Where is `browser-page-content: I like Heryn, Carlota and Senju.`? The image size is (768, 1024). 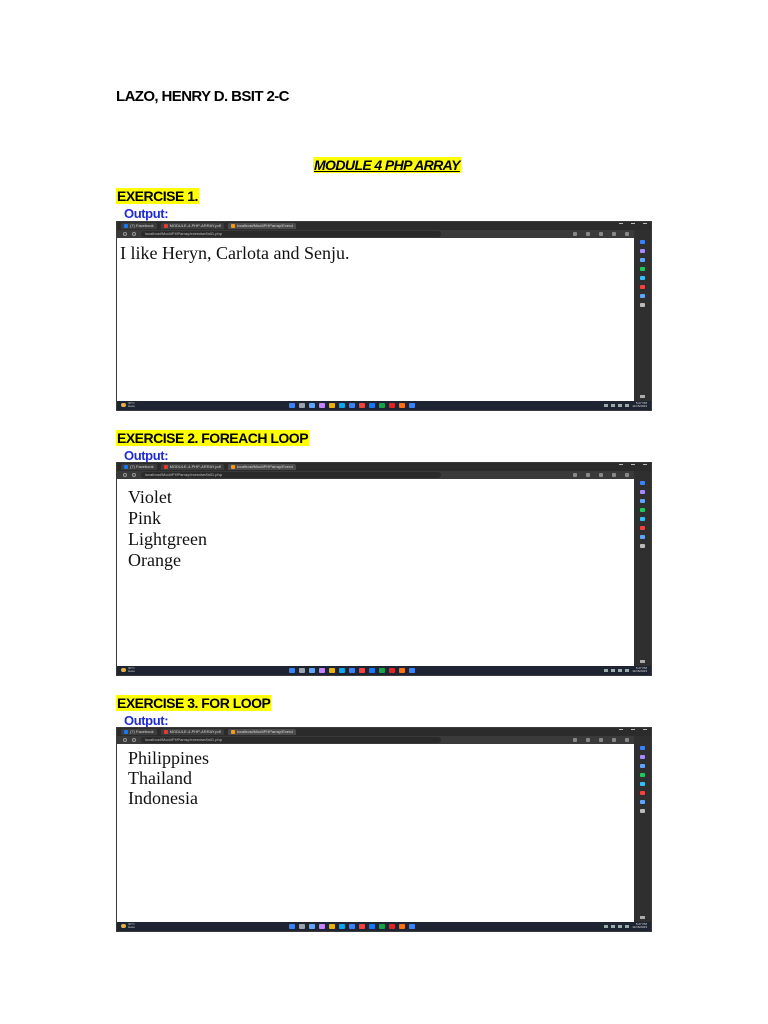 browser-page-content: I like Heryn, Carlota and Senju. is located at coordinates (375, 319).